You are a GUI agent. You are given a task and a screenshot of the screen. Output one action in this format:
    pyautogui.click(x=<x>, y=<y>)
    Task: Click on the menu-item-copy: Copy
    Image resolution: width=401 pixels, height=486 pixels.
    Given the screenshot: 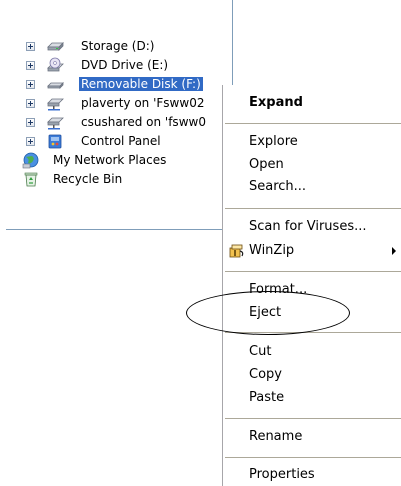 What is the action you would take?
    pyautogui.click(x=312, y=375)
    